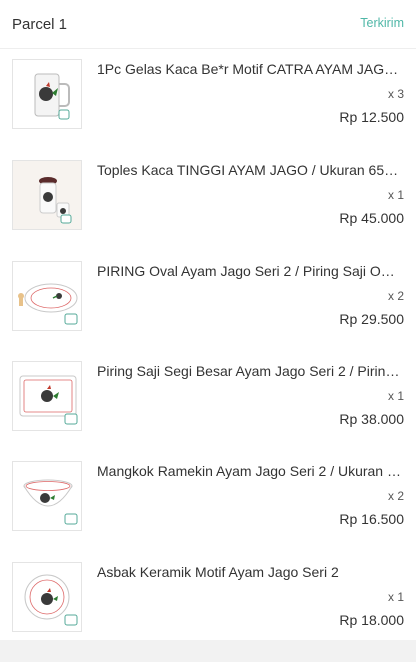 The height and width of the screenshot is (662, 416). What do you see at coordinates (51, 600) in the screenshot?
I see `ashtray-icon` at bounding box center [51, 600].